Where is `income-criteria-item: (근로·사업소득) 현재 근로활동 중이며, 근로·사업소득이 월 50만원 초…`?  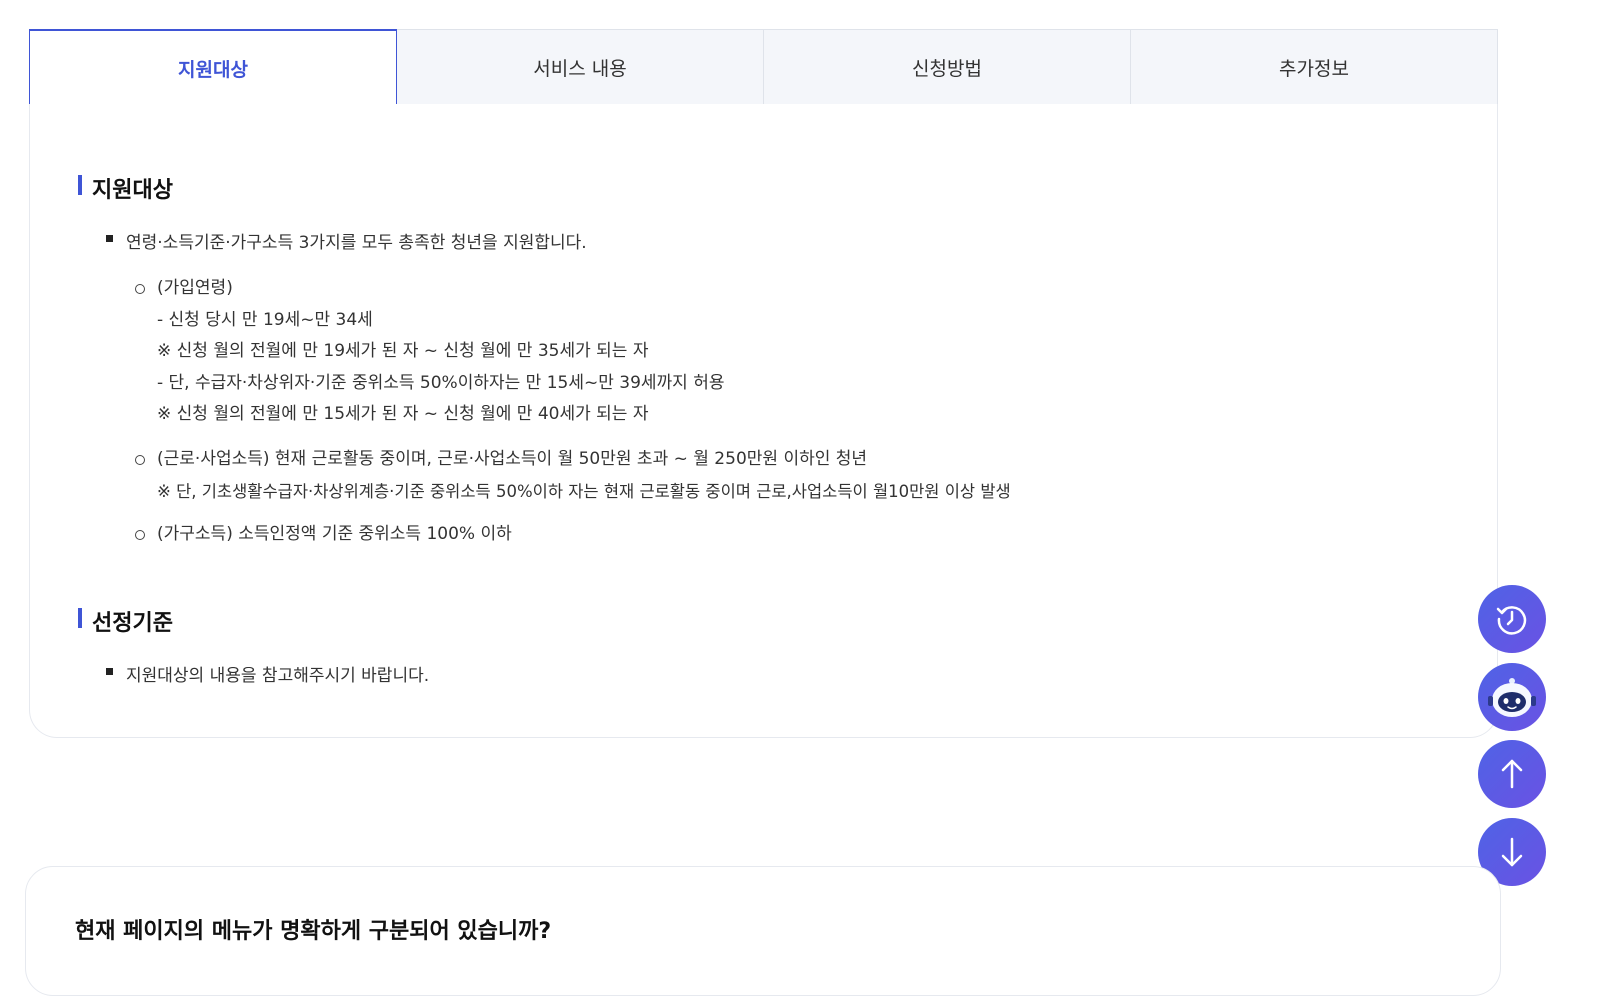
income-criteria-item: (근로·사업소득) 현재 근로활동 중이며, 근로·사업소득이 월 50만원 초… is located at coordinates (573, 475).